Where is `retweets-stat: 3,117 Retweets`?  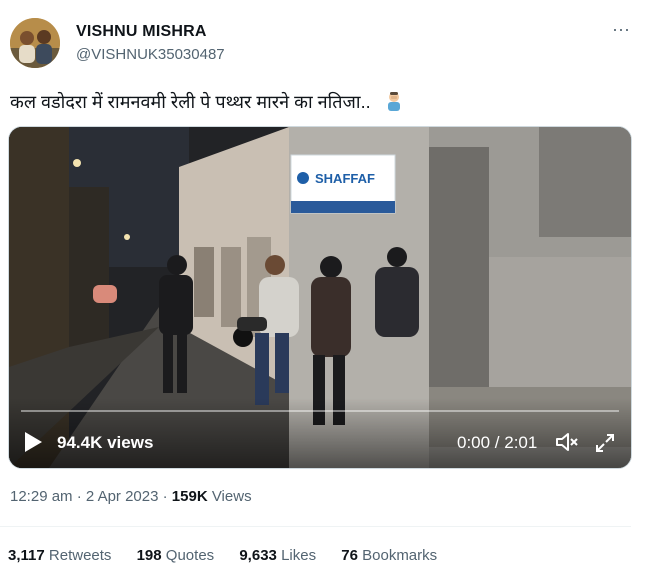
retweets-stat: 3,117 Retweets is located at coordinates (59, 555).